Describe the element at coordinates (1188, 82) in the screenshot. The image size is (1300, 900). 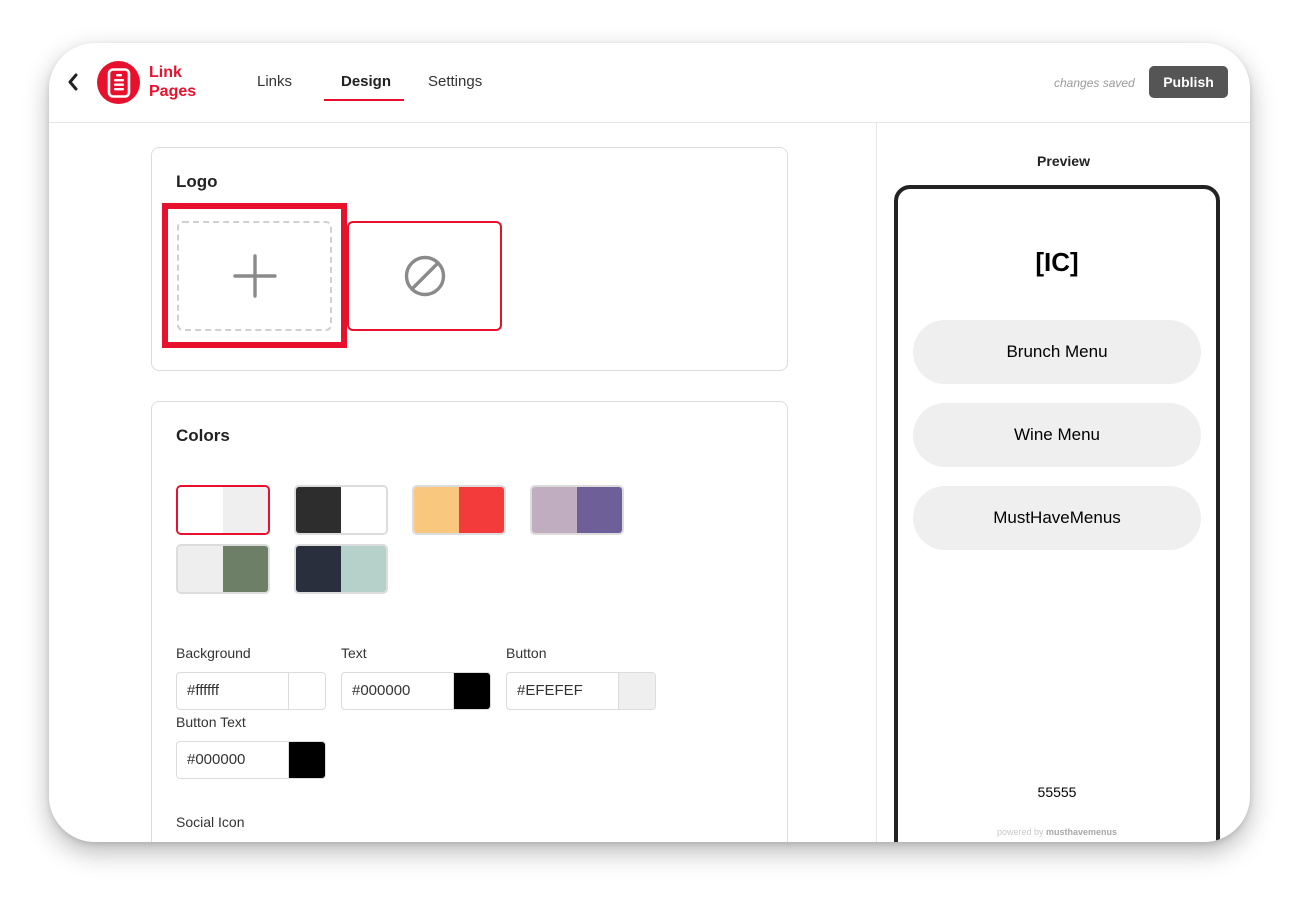
I see `publish-button: Publish` at that location.